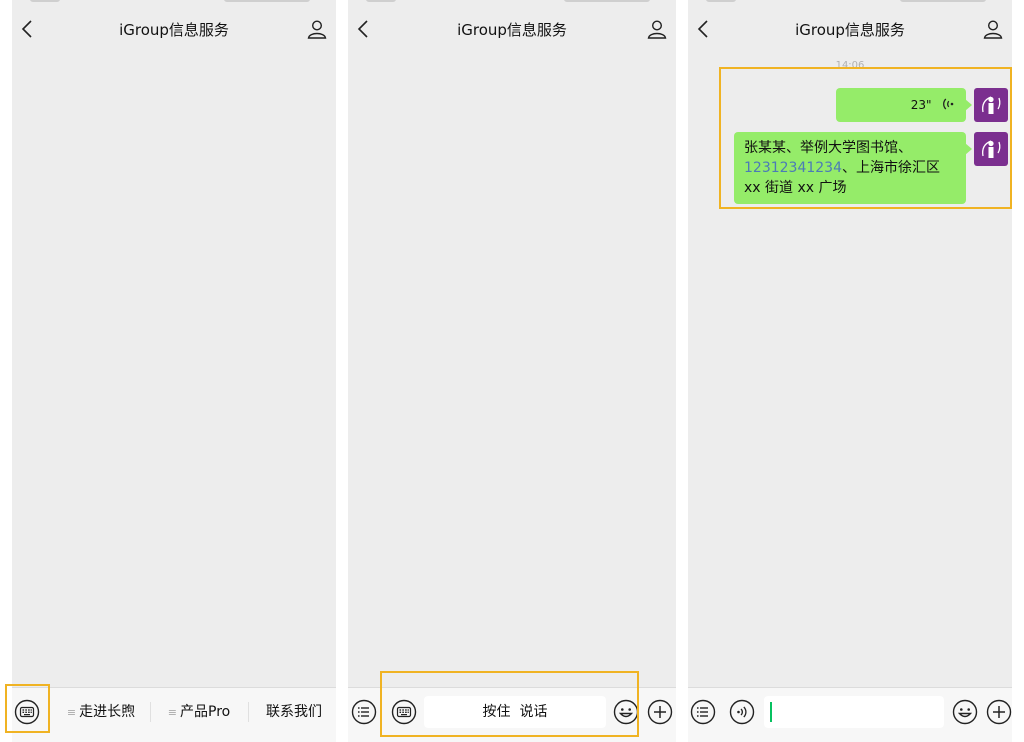  Describe the element at coordinates (515, 712) in the screenshot. I see `hold-to-talk-button: 按住 说话` at that location.